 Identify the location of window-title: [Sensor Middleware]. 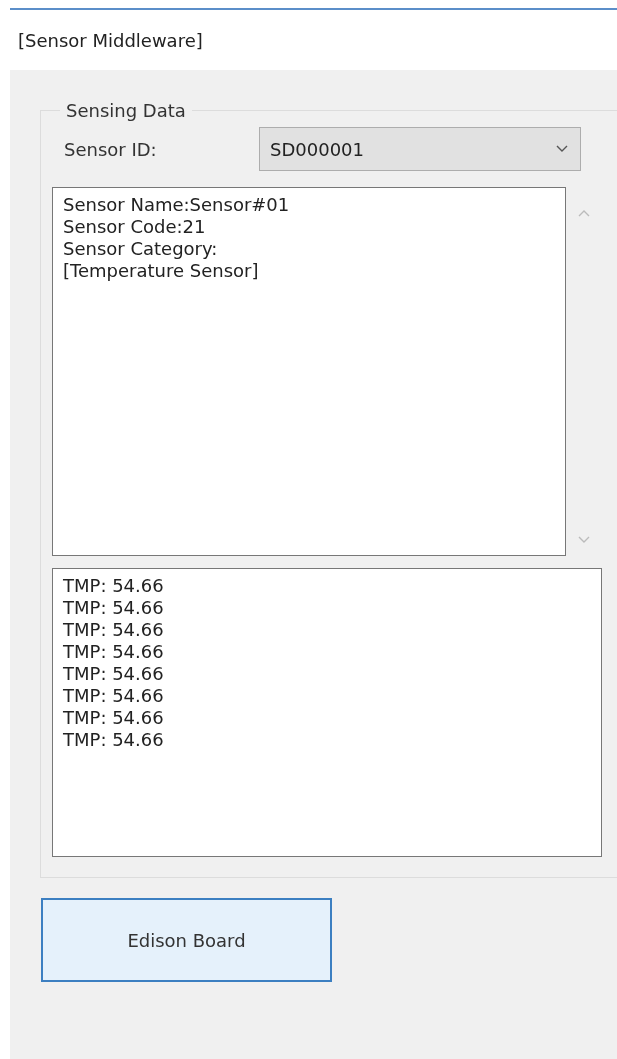
(110, 40).